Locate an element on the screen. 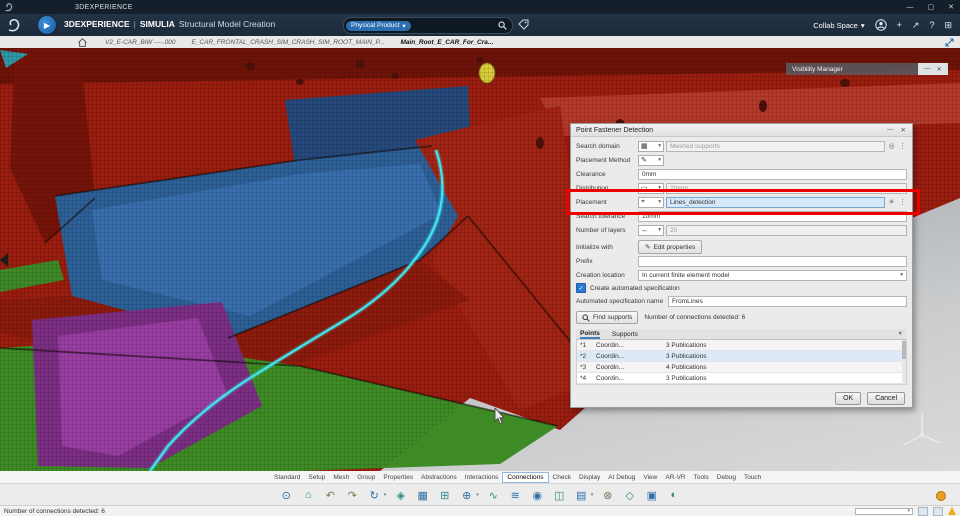  ok-button: OK is located at coordinates (848, 398).